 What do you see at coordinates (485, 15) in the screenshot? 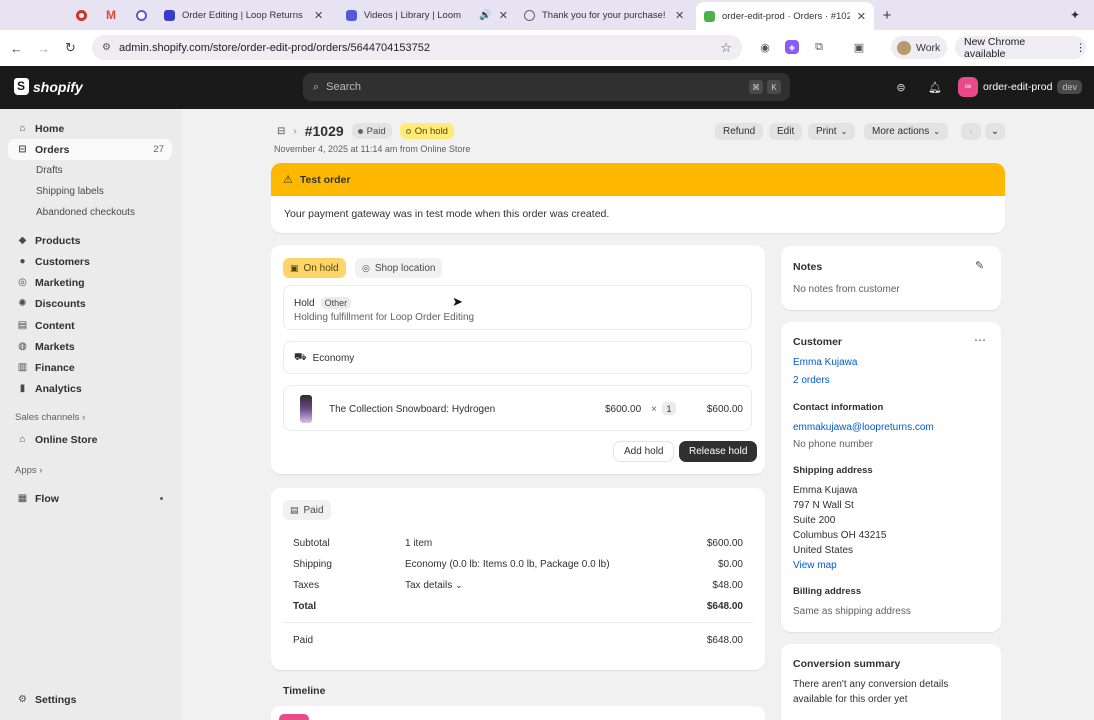
I see `speaker-icon: 🔊` at bounding box center [485, 15].